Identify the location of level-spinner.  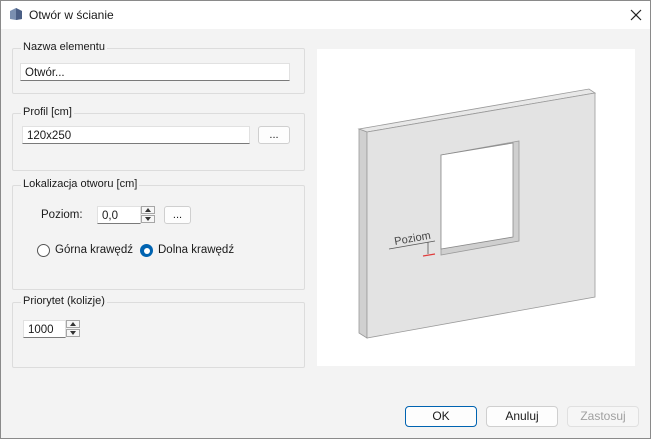
(148, 215).